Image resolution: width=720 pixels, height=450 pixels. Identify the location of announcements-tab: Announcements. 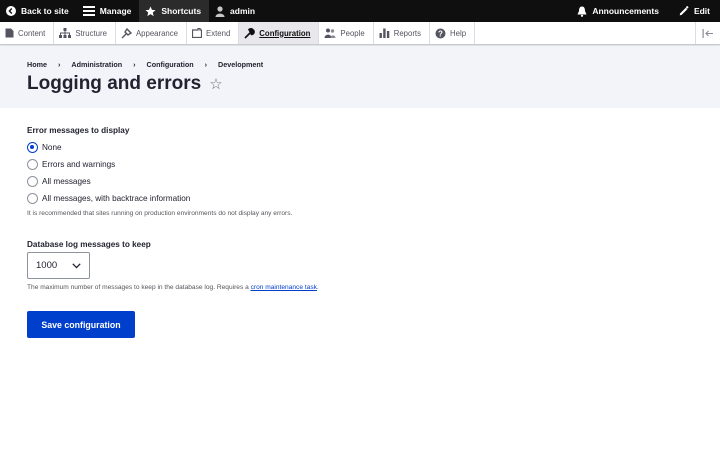
(622, 11).